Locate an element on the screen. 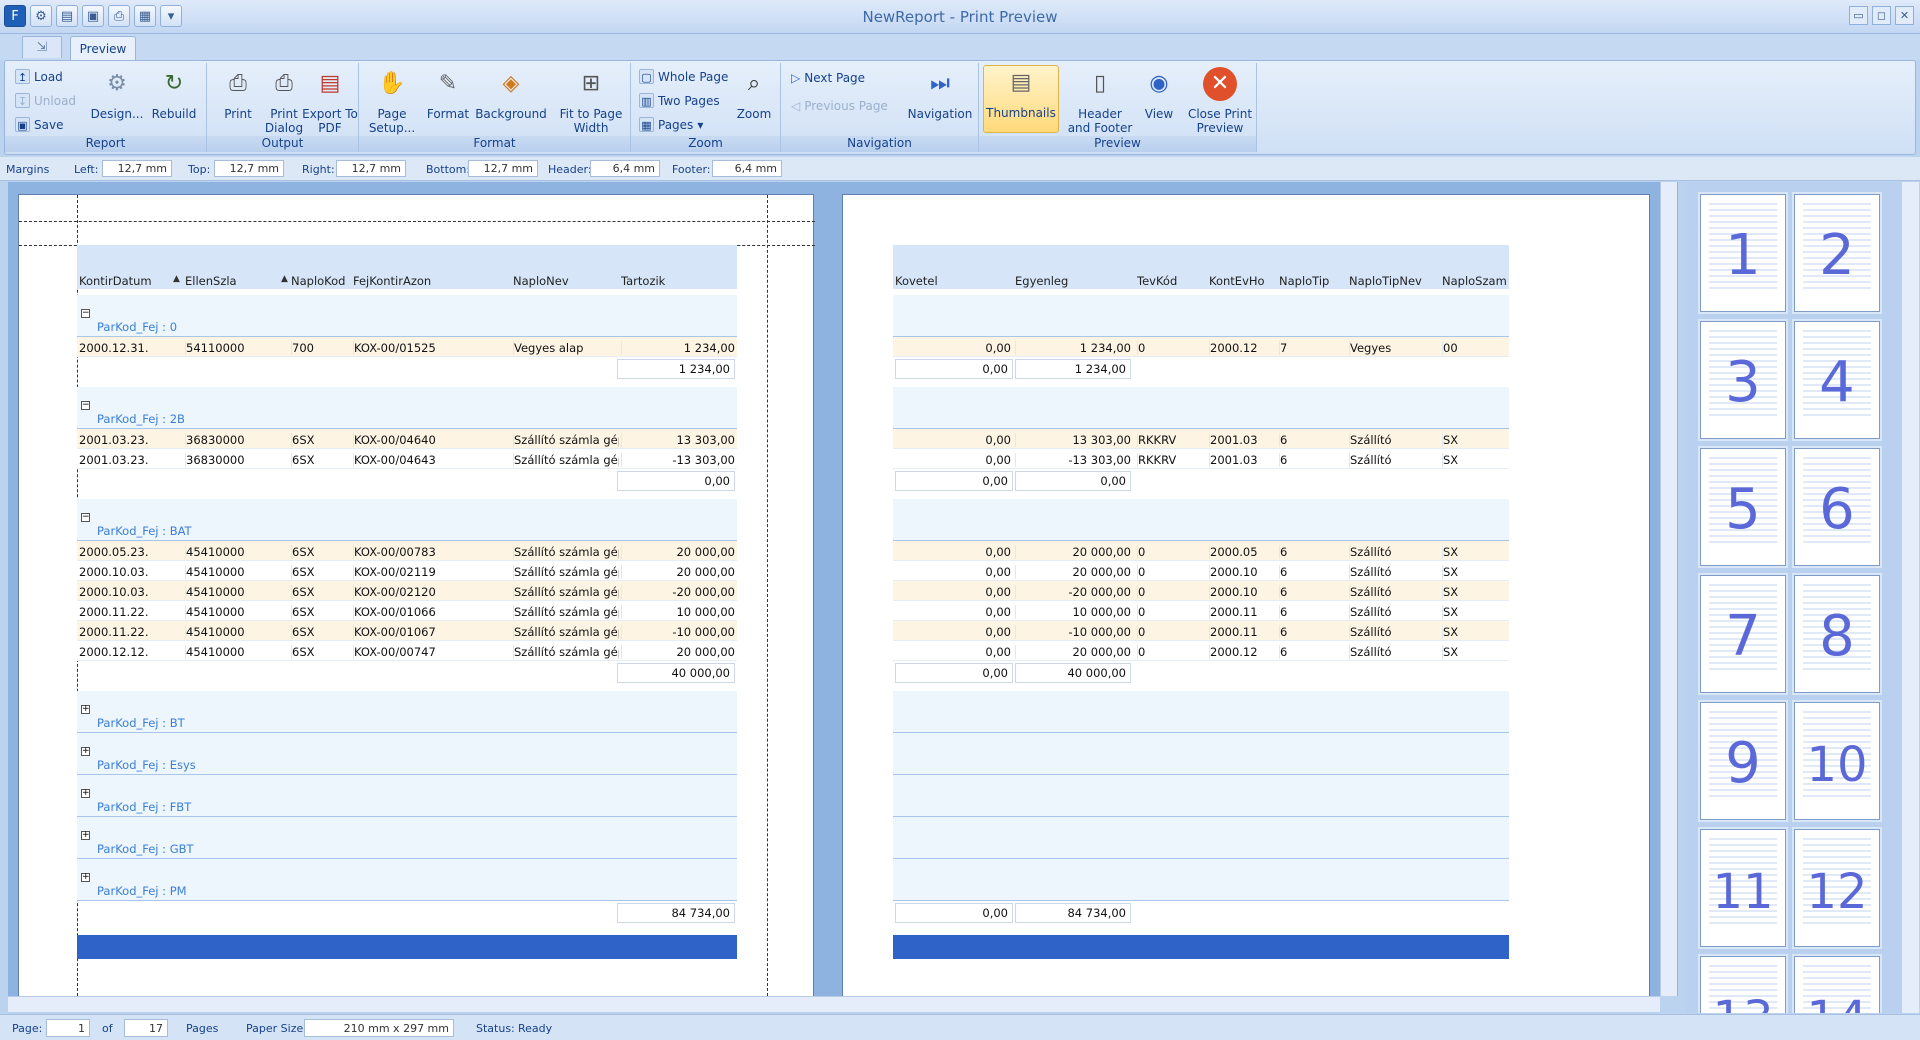 Image resolution: width=1920 pixels, height=1040 pixels. page-thumbnail: 1 is located at coordinates (1743, 253).